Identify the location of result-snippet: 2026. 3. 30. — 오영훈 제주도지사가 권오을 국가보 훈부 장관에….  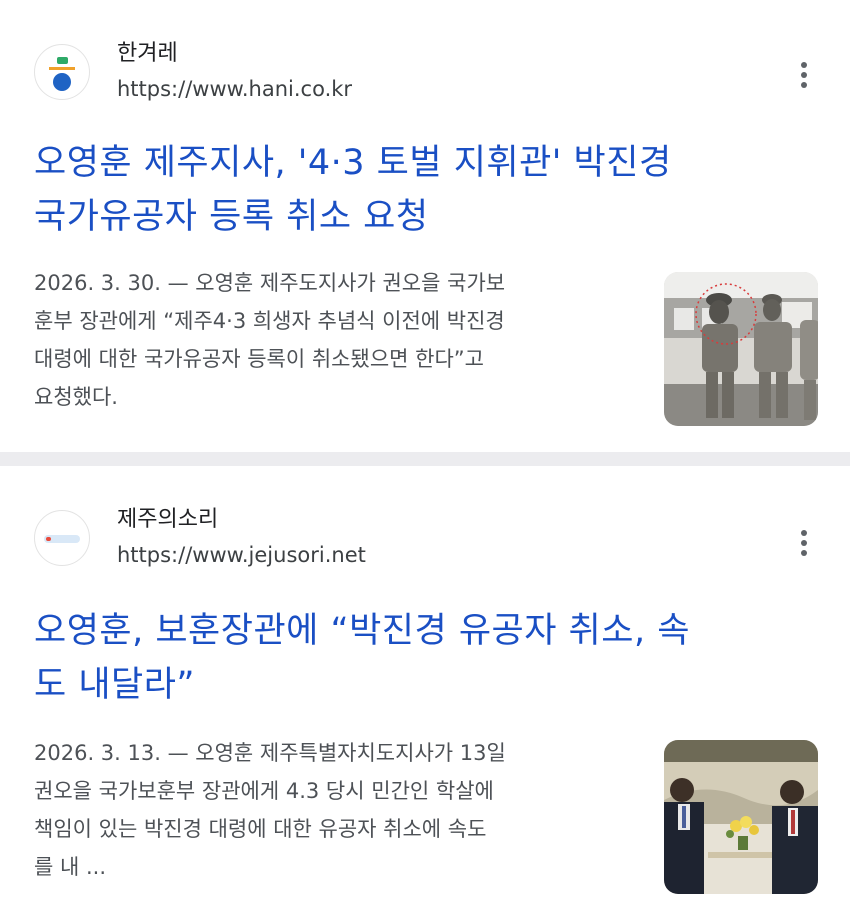
(334, 340).